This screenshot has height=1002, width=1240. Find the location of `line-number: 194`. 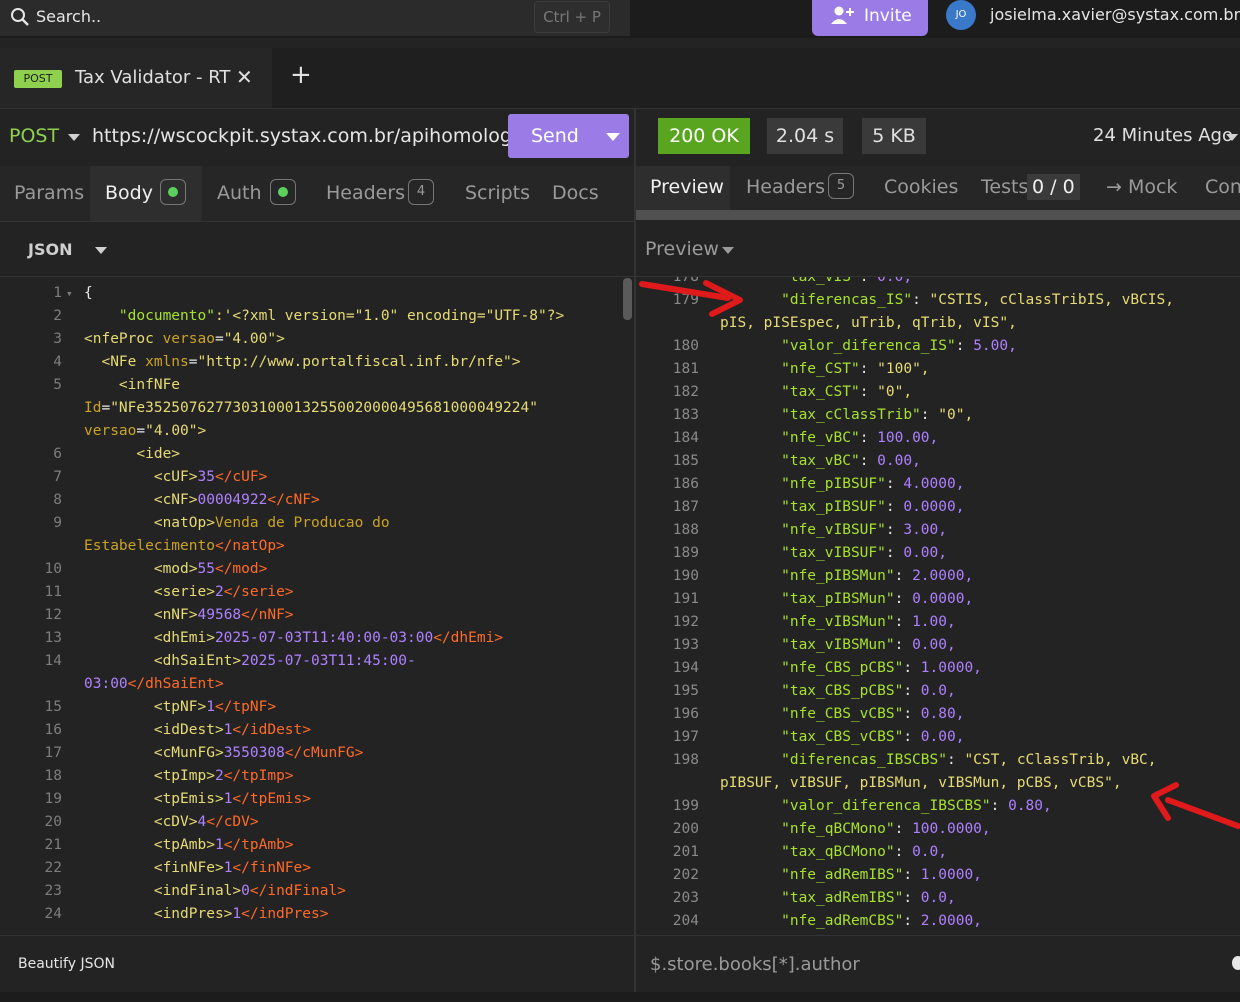

line-number: 194 is located at coordinates (685, 668).